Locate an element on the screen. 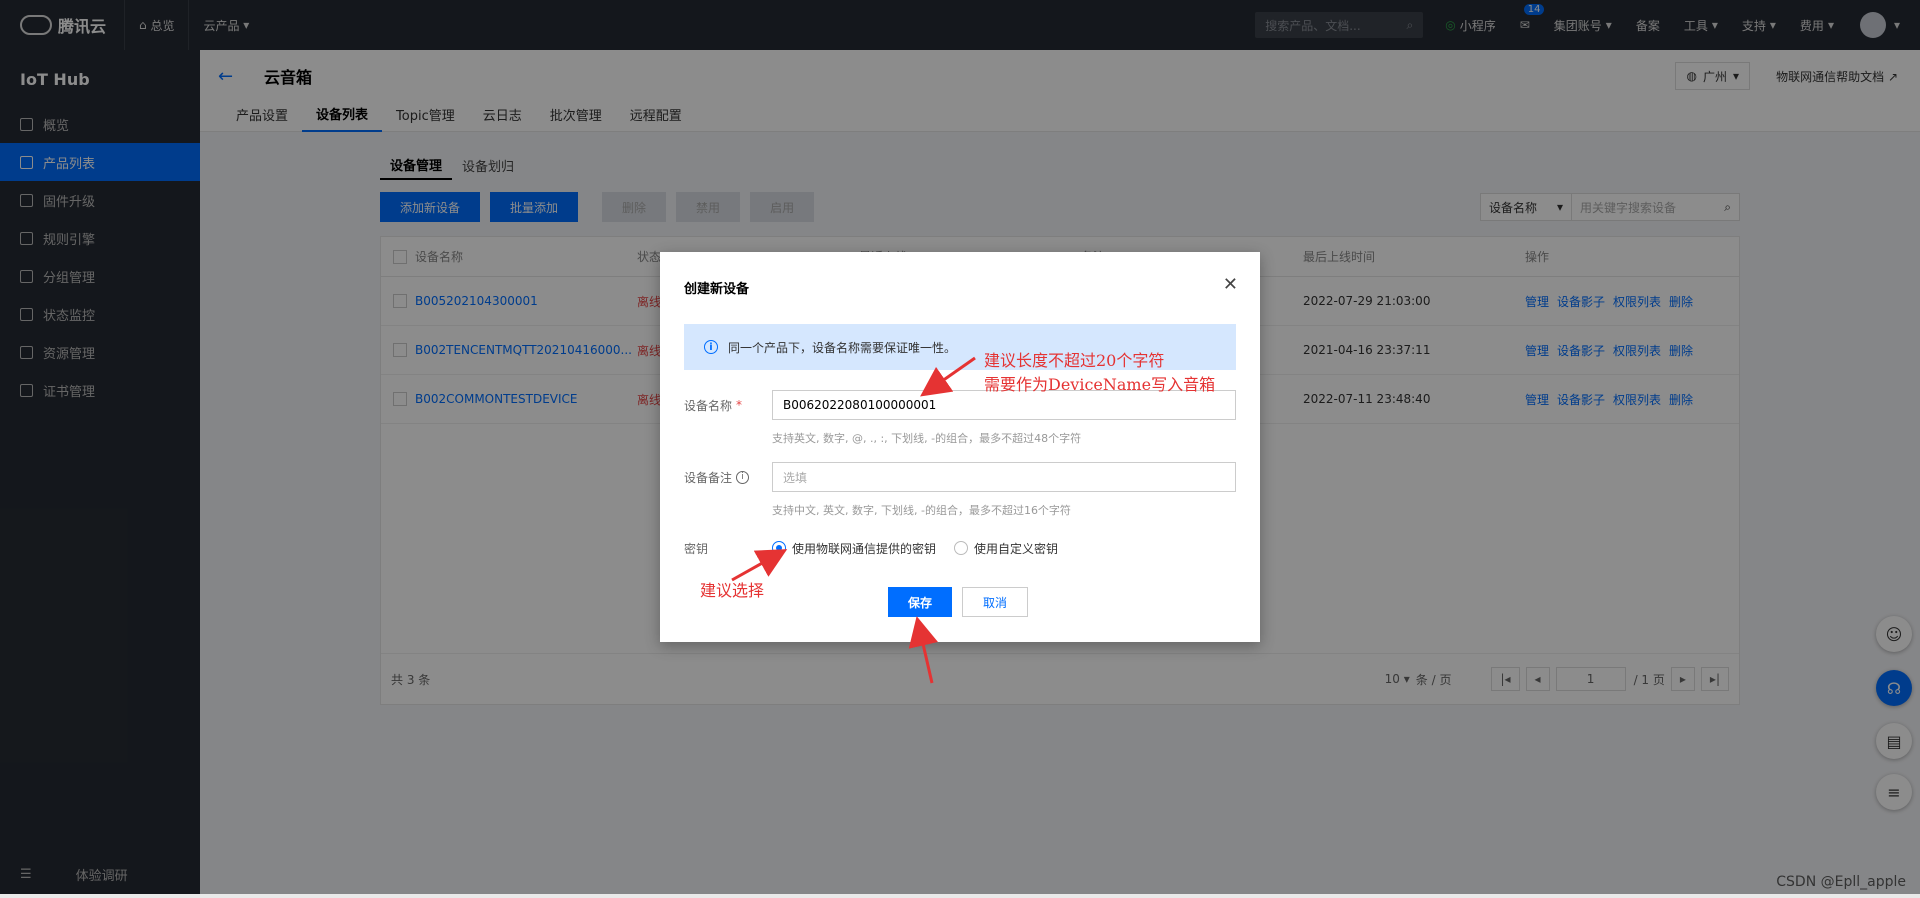 This screenshot has height=898, width=1920. device-note-row: 设备备注 i 选填 is located at coordinates (960, 477).